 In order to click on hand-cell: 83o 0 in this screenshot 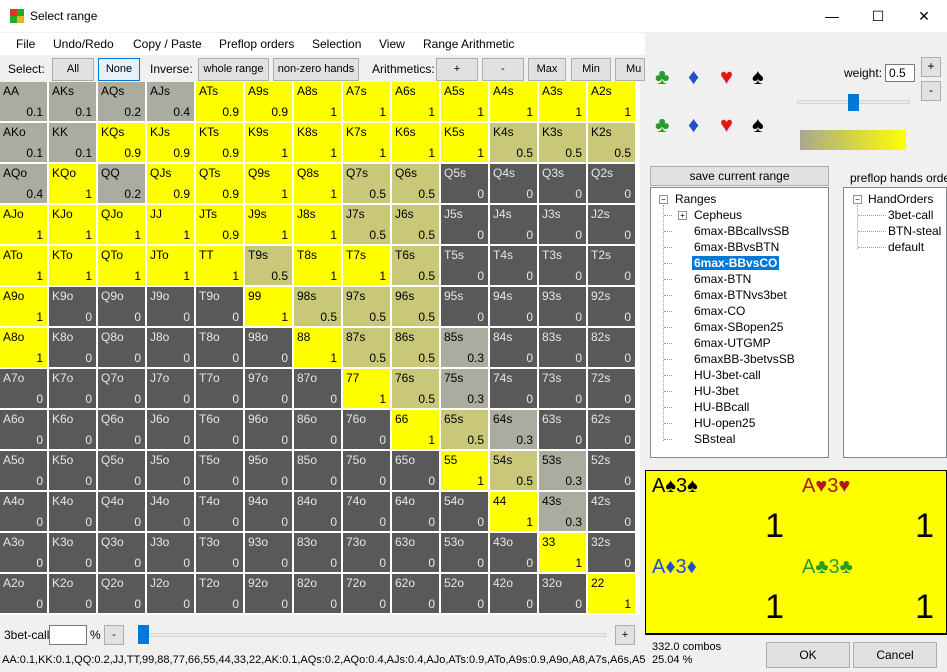, I will do `click(318, 553)`.